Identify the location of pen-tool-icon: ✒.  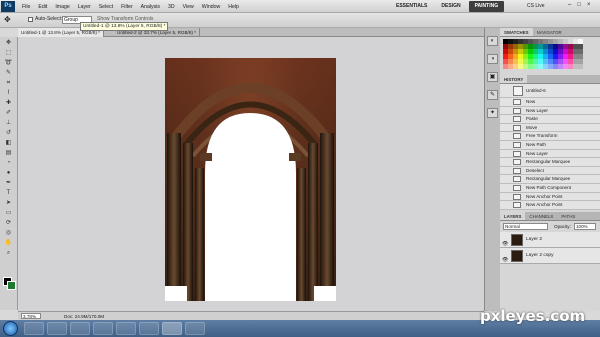
(9, 183).